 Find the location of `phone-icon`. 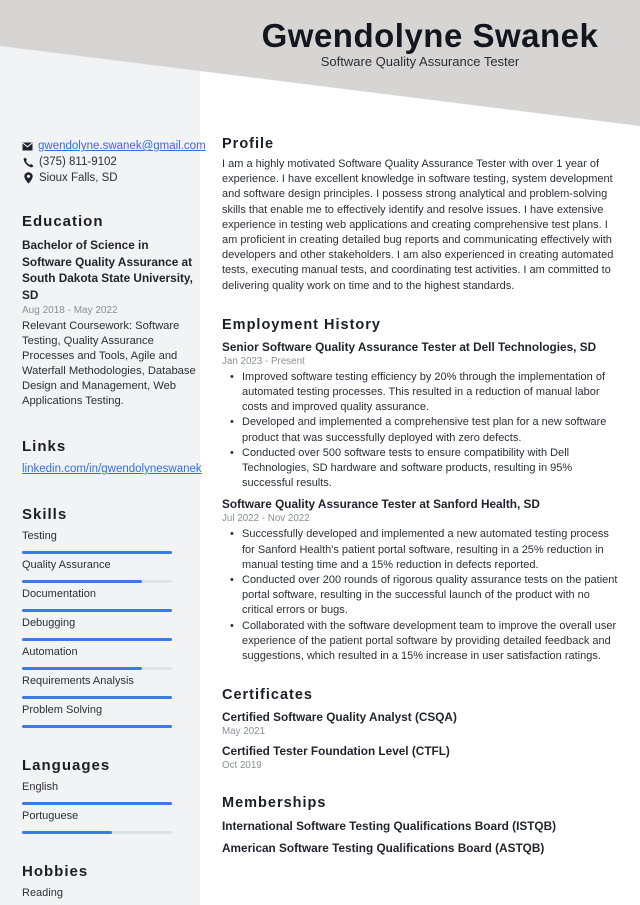

phone-icon is located at coordinates (28, 162).